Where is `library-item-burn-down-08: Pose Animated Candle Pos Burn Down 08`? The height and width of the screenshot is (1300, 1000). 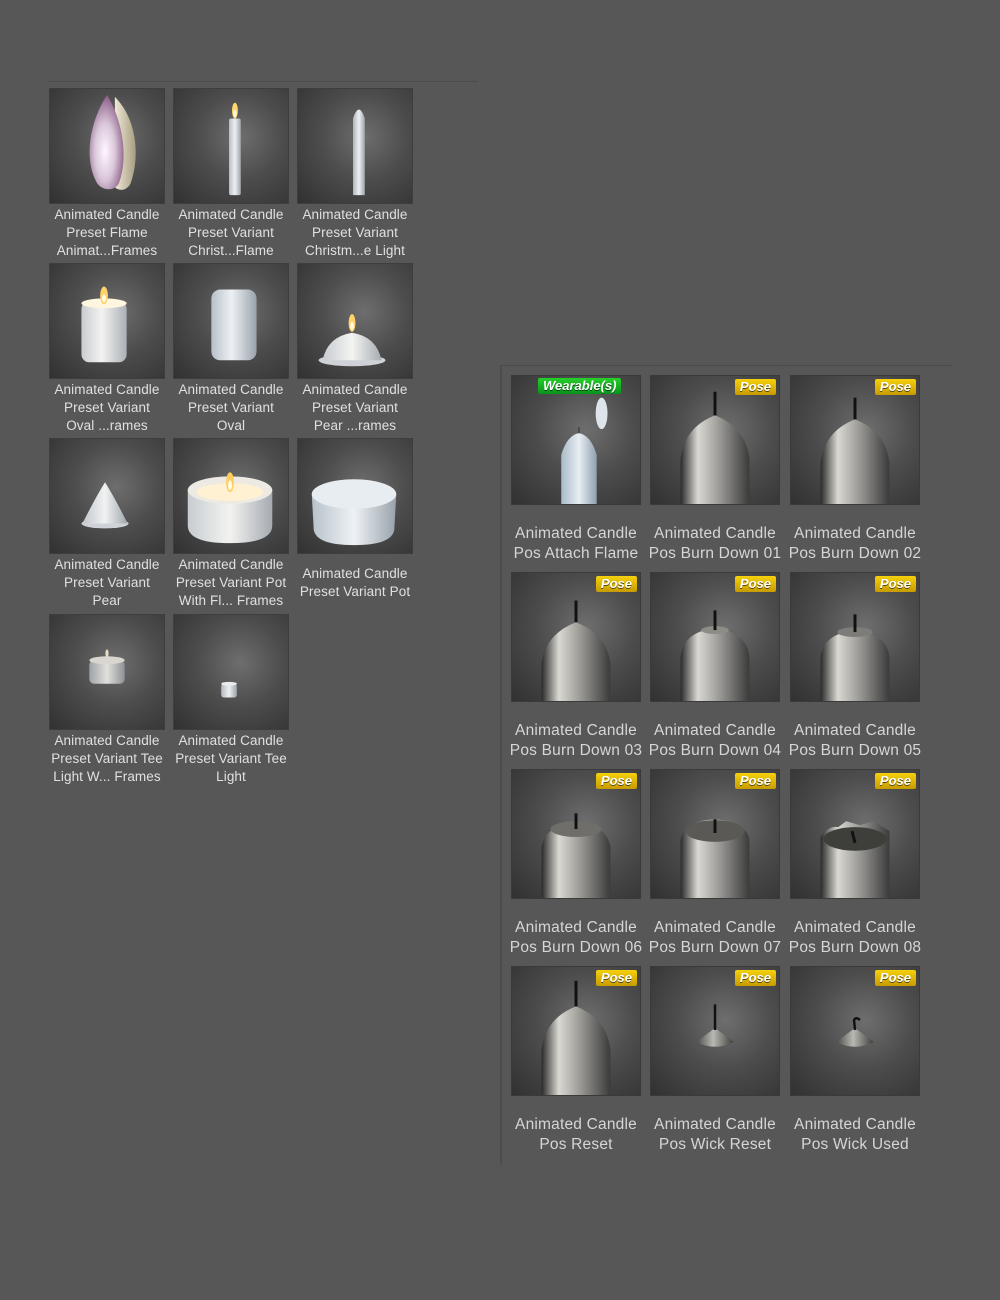 library-item-burn-down-08: Pose Animated Candle Pos Burn Down 08 is located at coordinates (855, 863).